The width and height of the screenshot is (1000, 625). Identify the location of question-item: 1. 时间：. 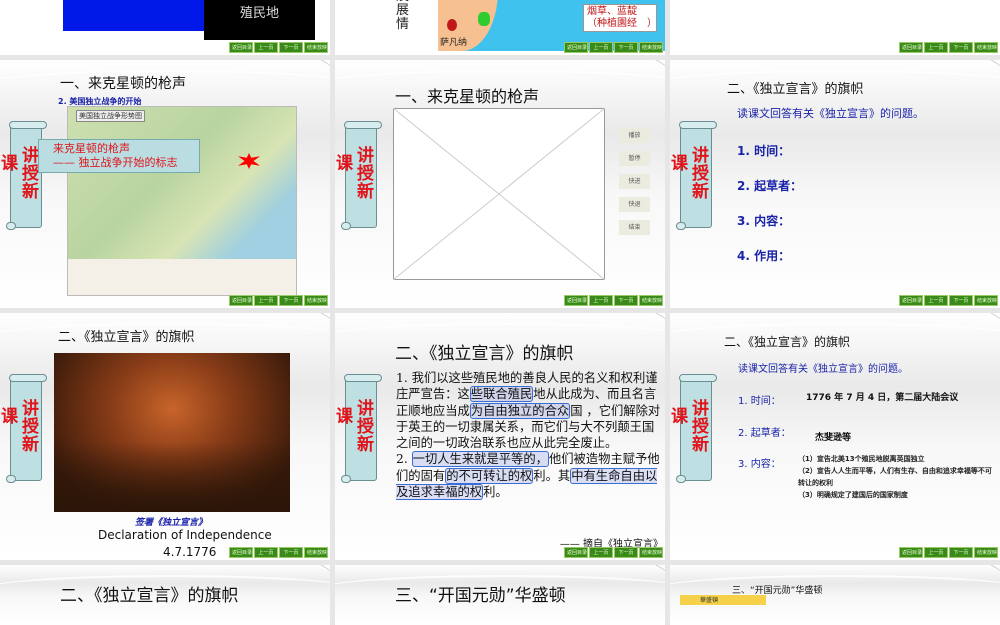
(764, 151).